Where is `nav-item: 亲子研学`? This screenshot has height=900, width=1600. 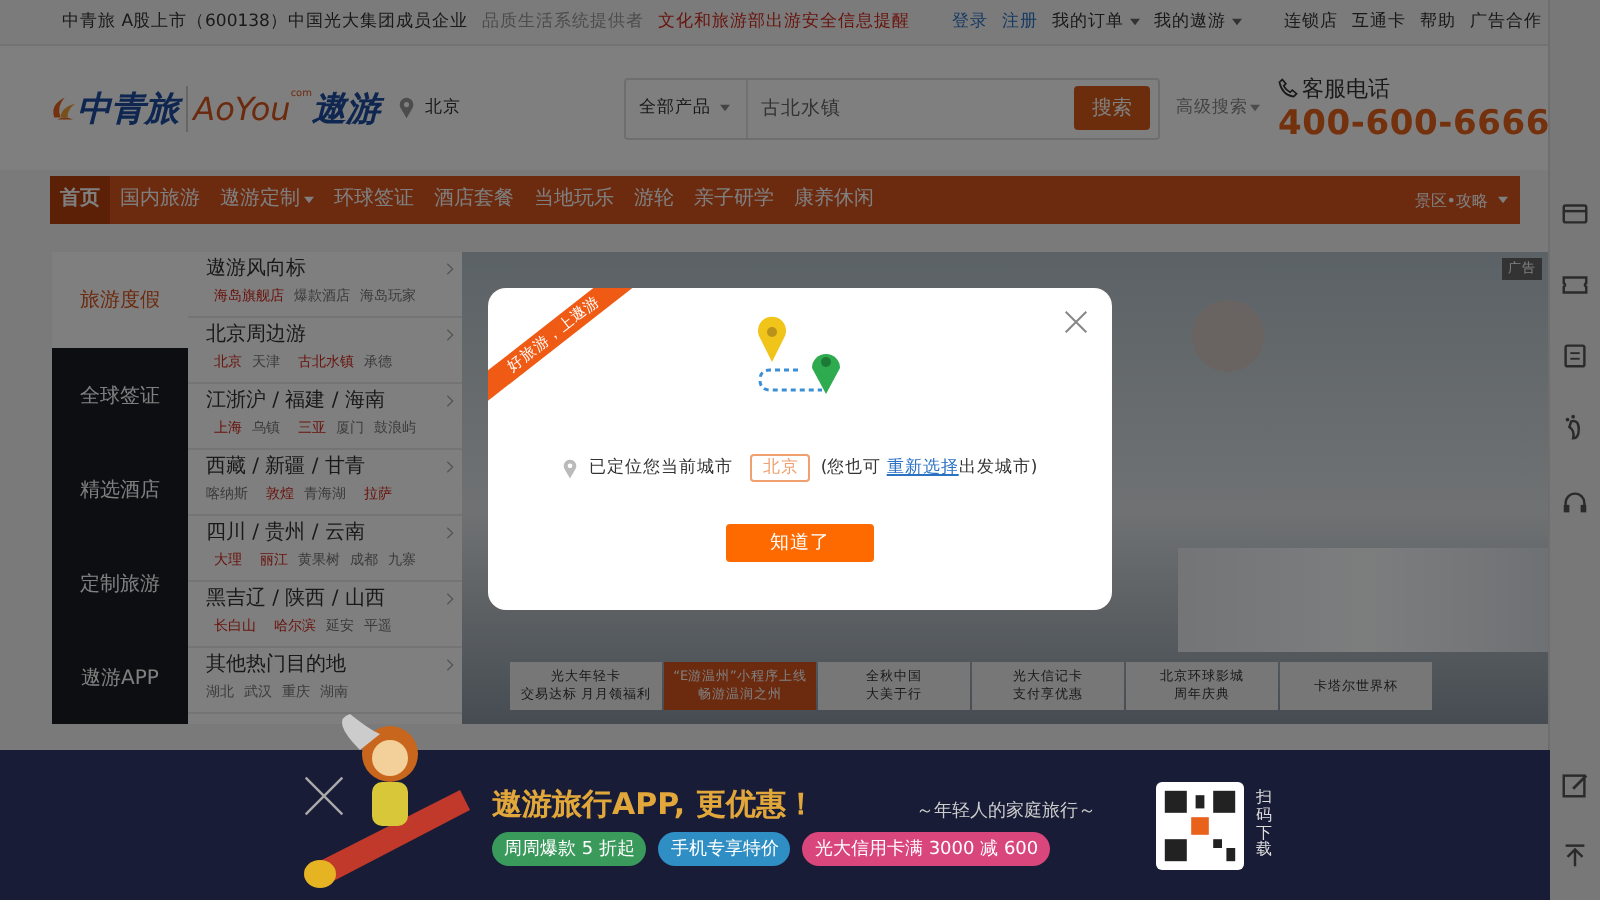
nav-item: 亲子研学 is located at coordinates (734, 200).